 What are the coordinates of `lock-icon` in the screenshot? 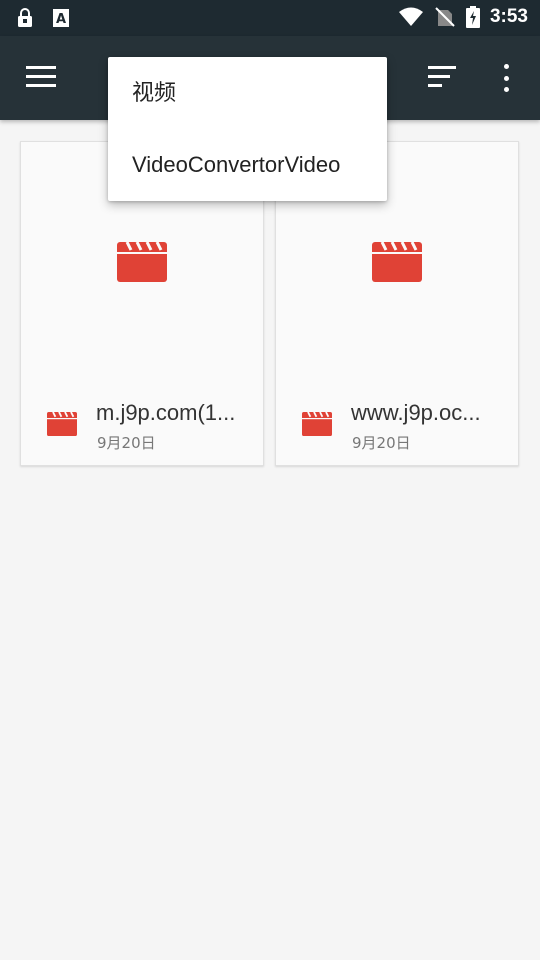 It's located at (25, 17).